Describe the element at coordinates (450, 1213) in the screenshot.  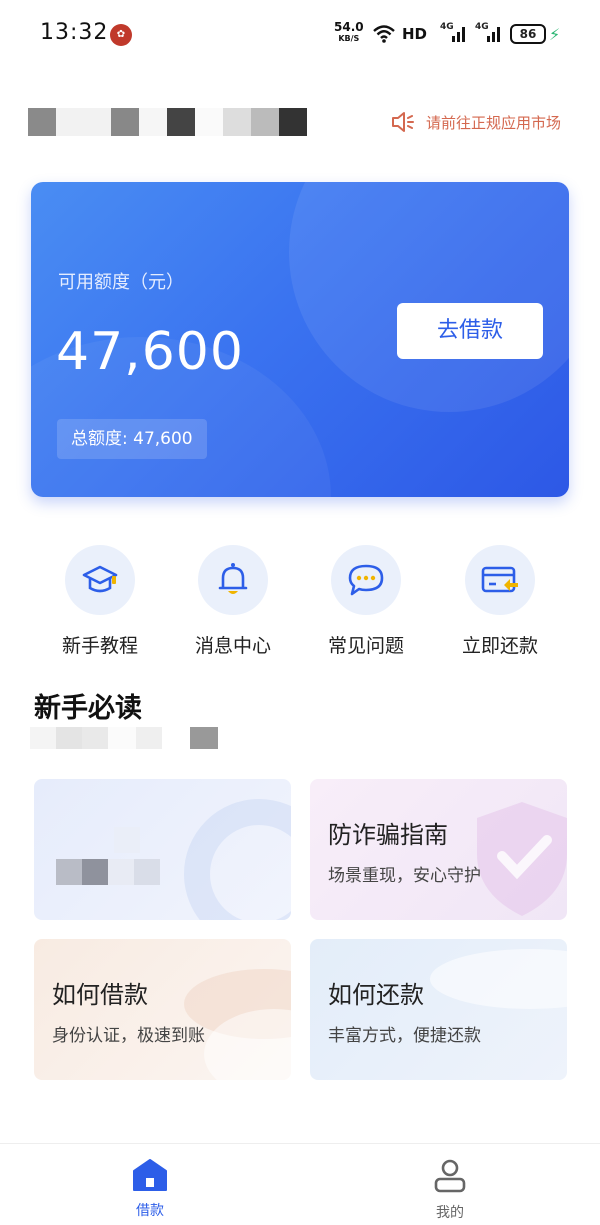
I see `tab-label: 我的` at that location.